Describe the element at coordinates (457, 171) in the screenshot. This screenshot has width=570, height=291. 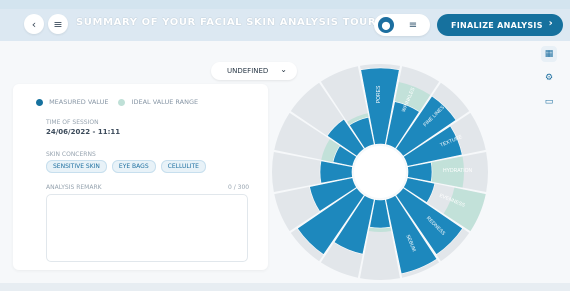
I see `chart-segment-label: HYDRATION` at that location.